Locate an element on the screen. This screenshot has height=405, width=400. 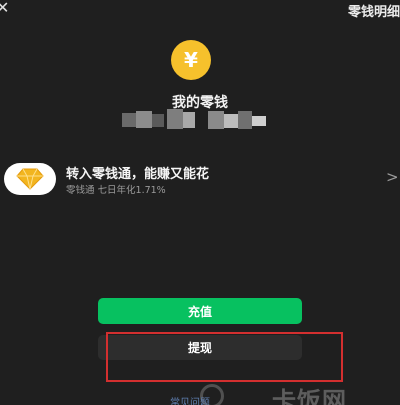
top-bar: ✕ 零钱明细 is located at coordinates (200, 11).